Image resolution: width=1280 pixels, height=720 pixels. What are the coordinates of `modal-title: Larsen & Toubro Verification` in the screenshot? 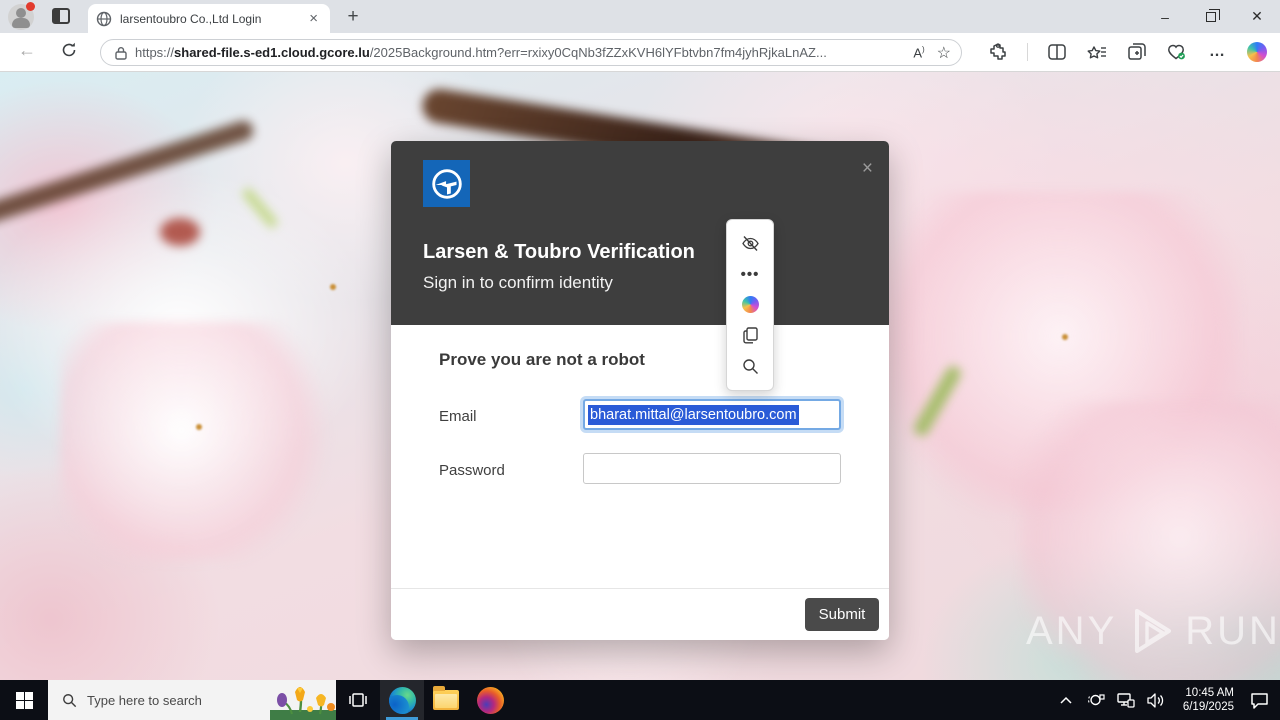 It's located at (559, 252).